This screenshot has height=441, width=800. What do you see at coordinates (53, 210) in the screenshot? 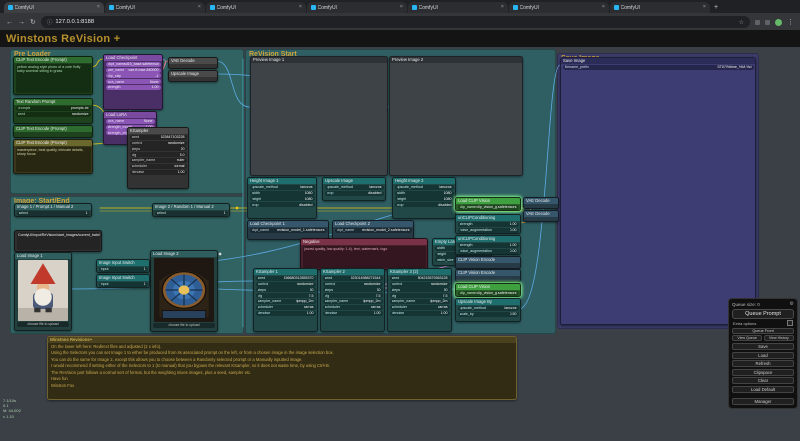
I see `node-image-1-selector: Image 1 / Prompt 1 / Manual 2 select 1` at bounding box center [53, 210].